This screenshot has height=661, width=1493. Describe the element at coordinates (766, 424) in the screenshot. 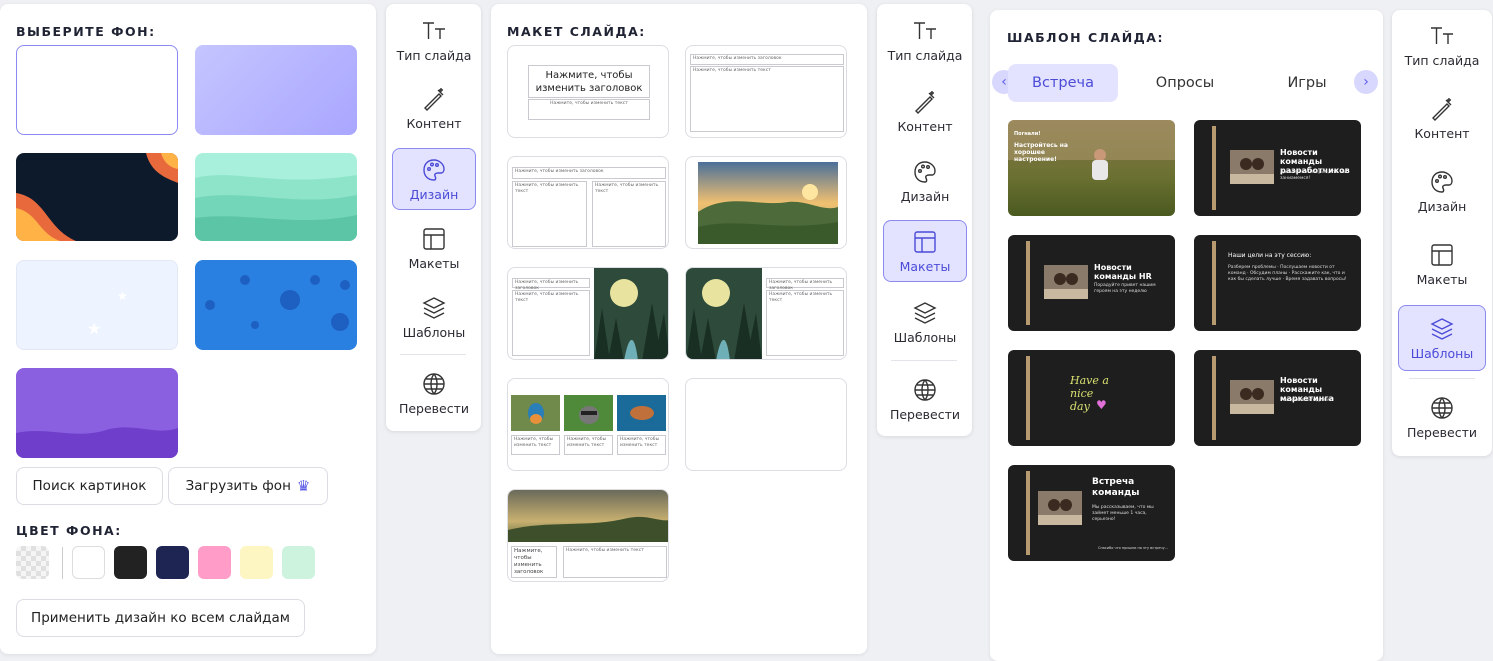

I see `layout-blank` at that location.